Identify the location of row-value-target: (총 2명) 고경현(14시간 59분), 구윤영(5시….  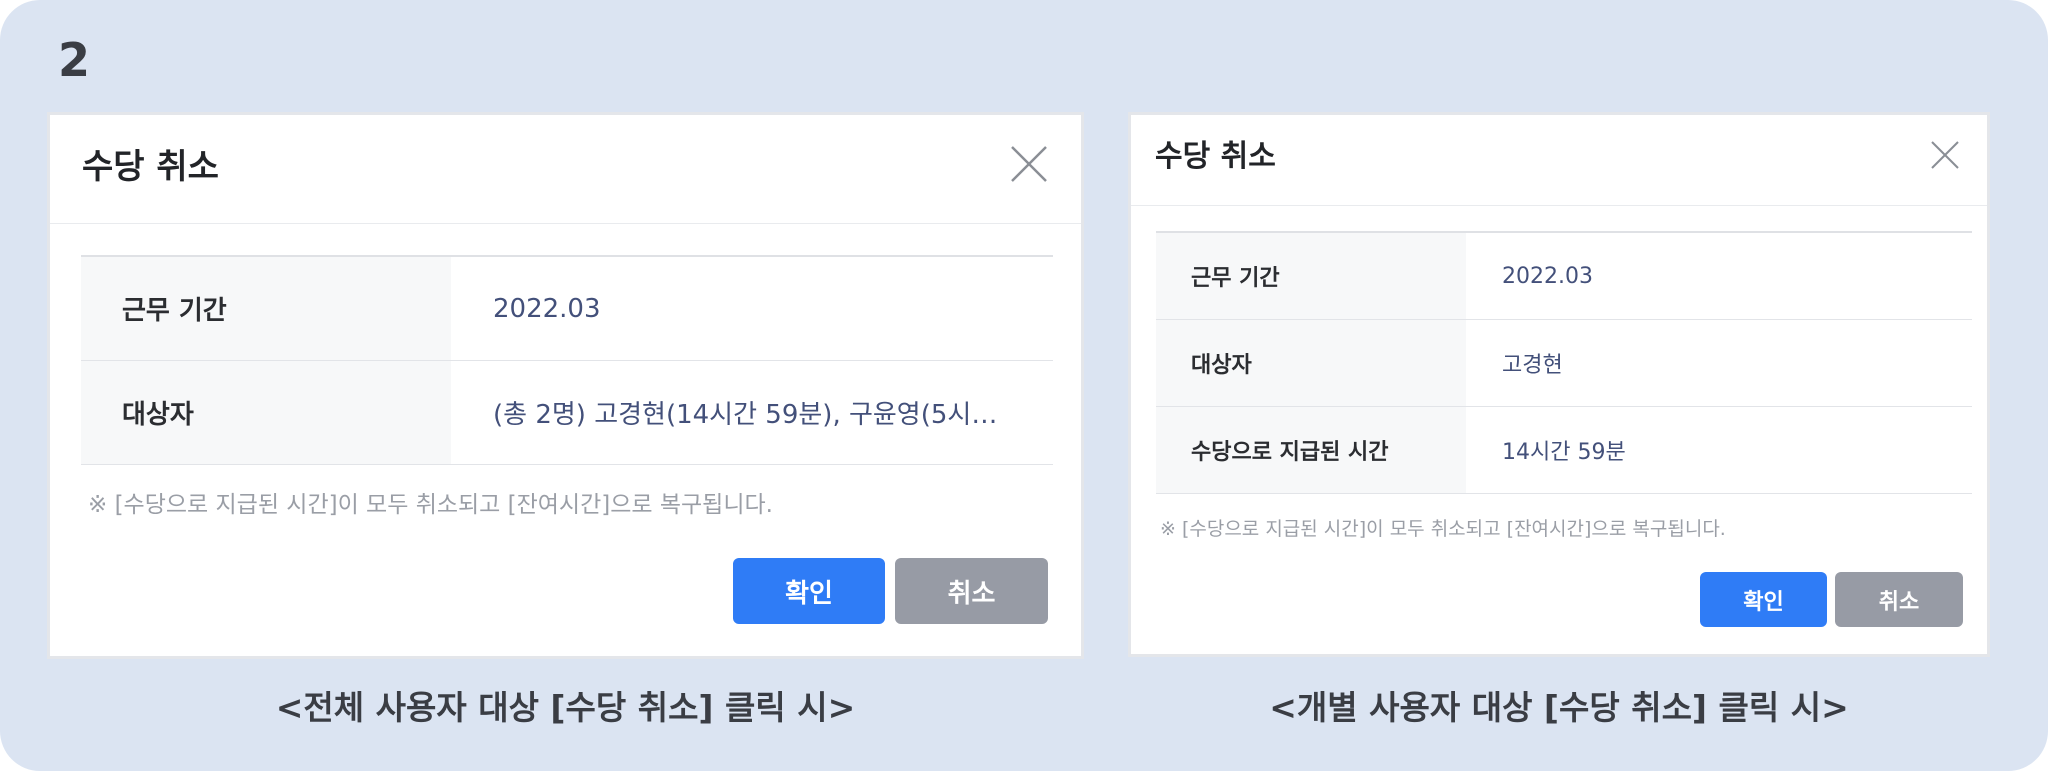
(745, 415).